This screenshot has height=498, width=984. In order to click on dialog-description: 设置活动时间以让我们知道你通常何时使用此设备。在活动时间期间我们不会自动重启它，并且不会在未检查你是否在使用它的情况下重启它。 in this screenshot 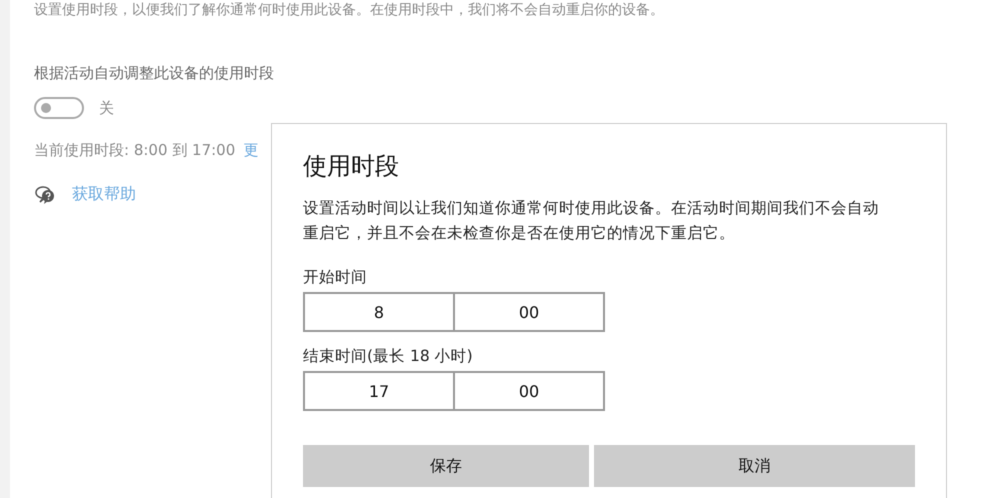, I will do `click(591, 221)`.